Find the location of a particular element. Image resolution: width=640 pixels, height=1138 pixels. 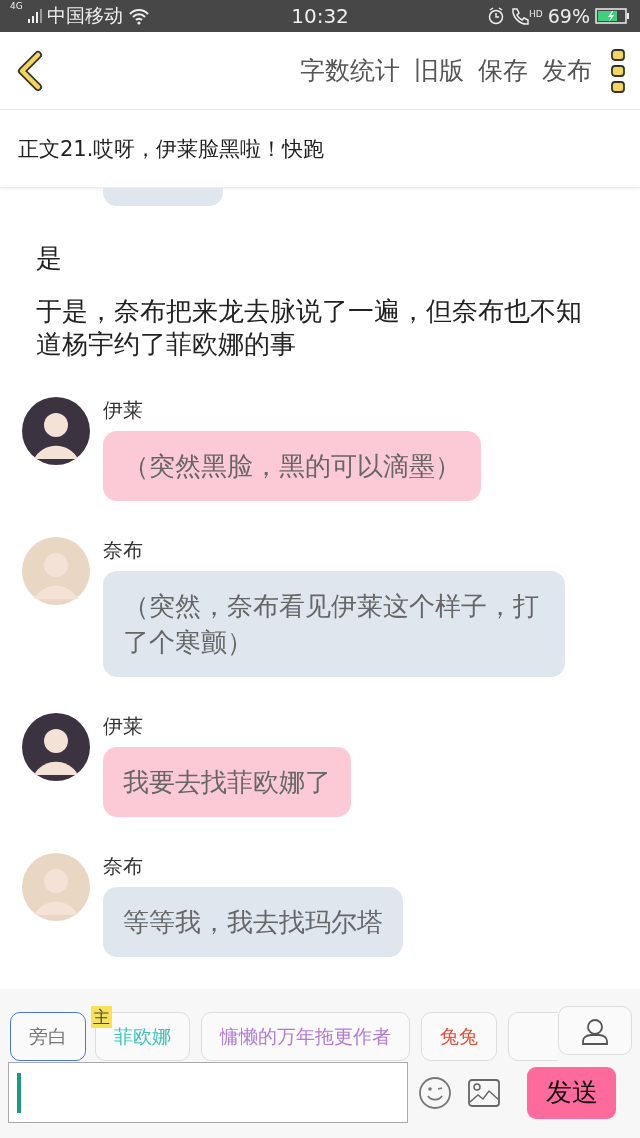

person-icon is located at coordinates (595, 1030).